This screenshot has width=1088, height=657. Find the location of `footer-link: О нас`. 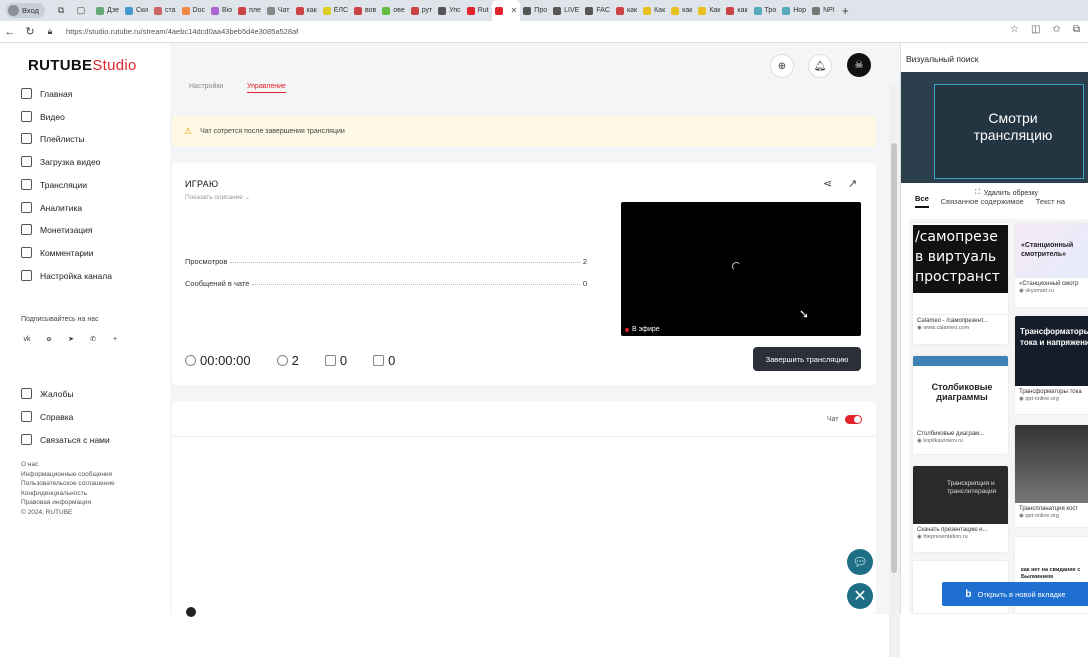

footer-link: О нас is located at coordinates (68, 465).